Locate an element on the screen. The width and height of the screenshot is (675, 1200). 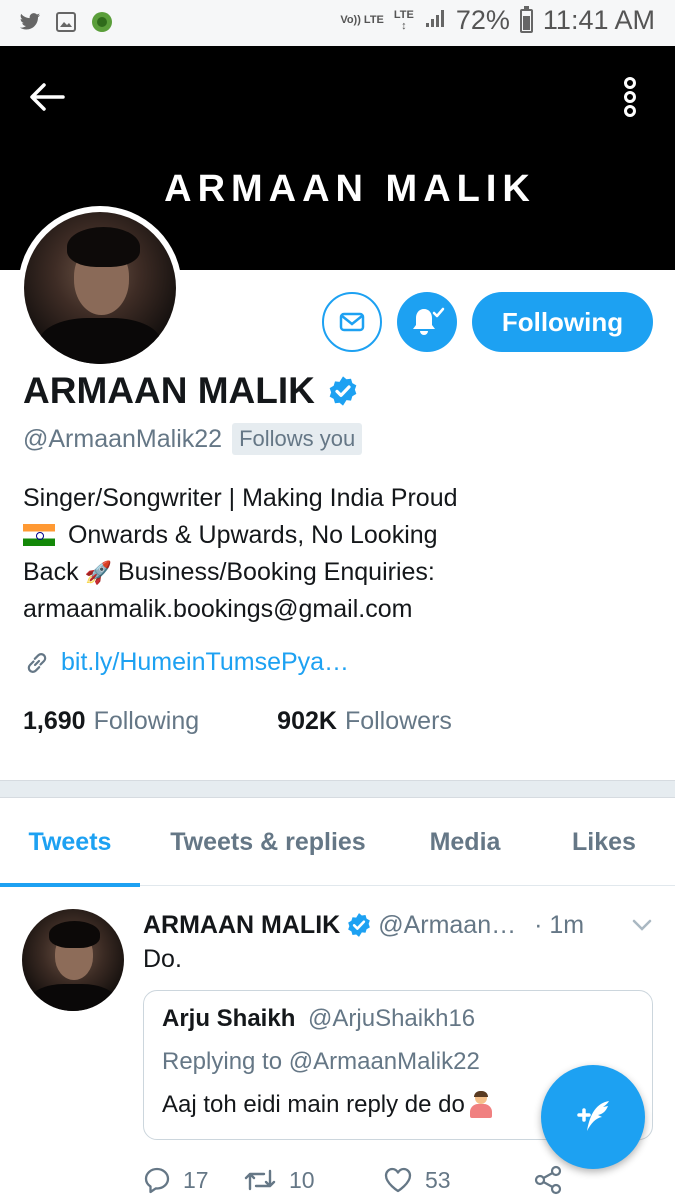
tweet-text: Do. is located at coordinates (162, 959).